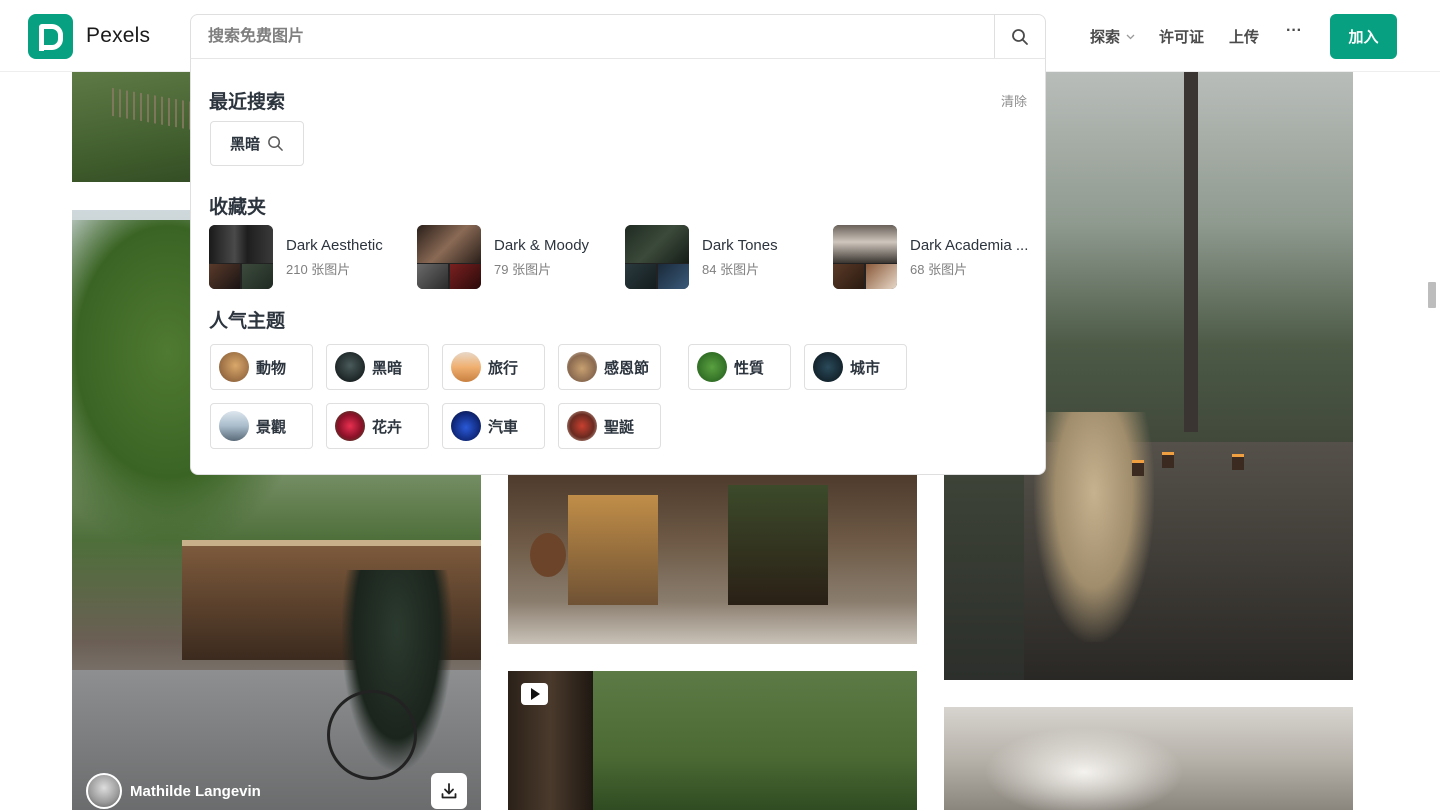  What do you see at coordinates (104, 791) in the screenshot?
I see `avatar` at bounding box center [104, 791].